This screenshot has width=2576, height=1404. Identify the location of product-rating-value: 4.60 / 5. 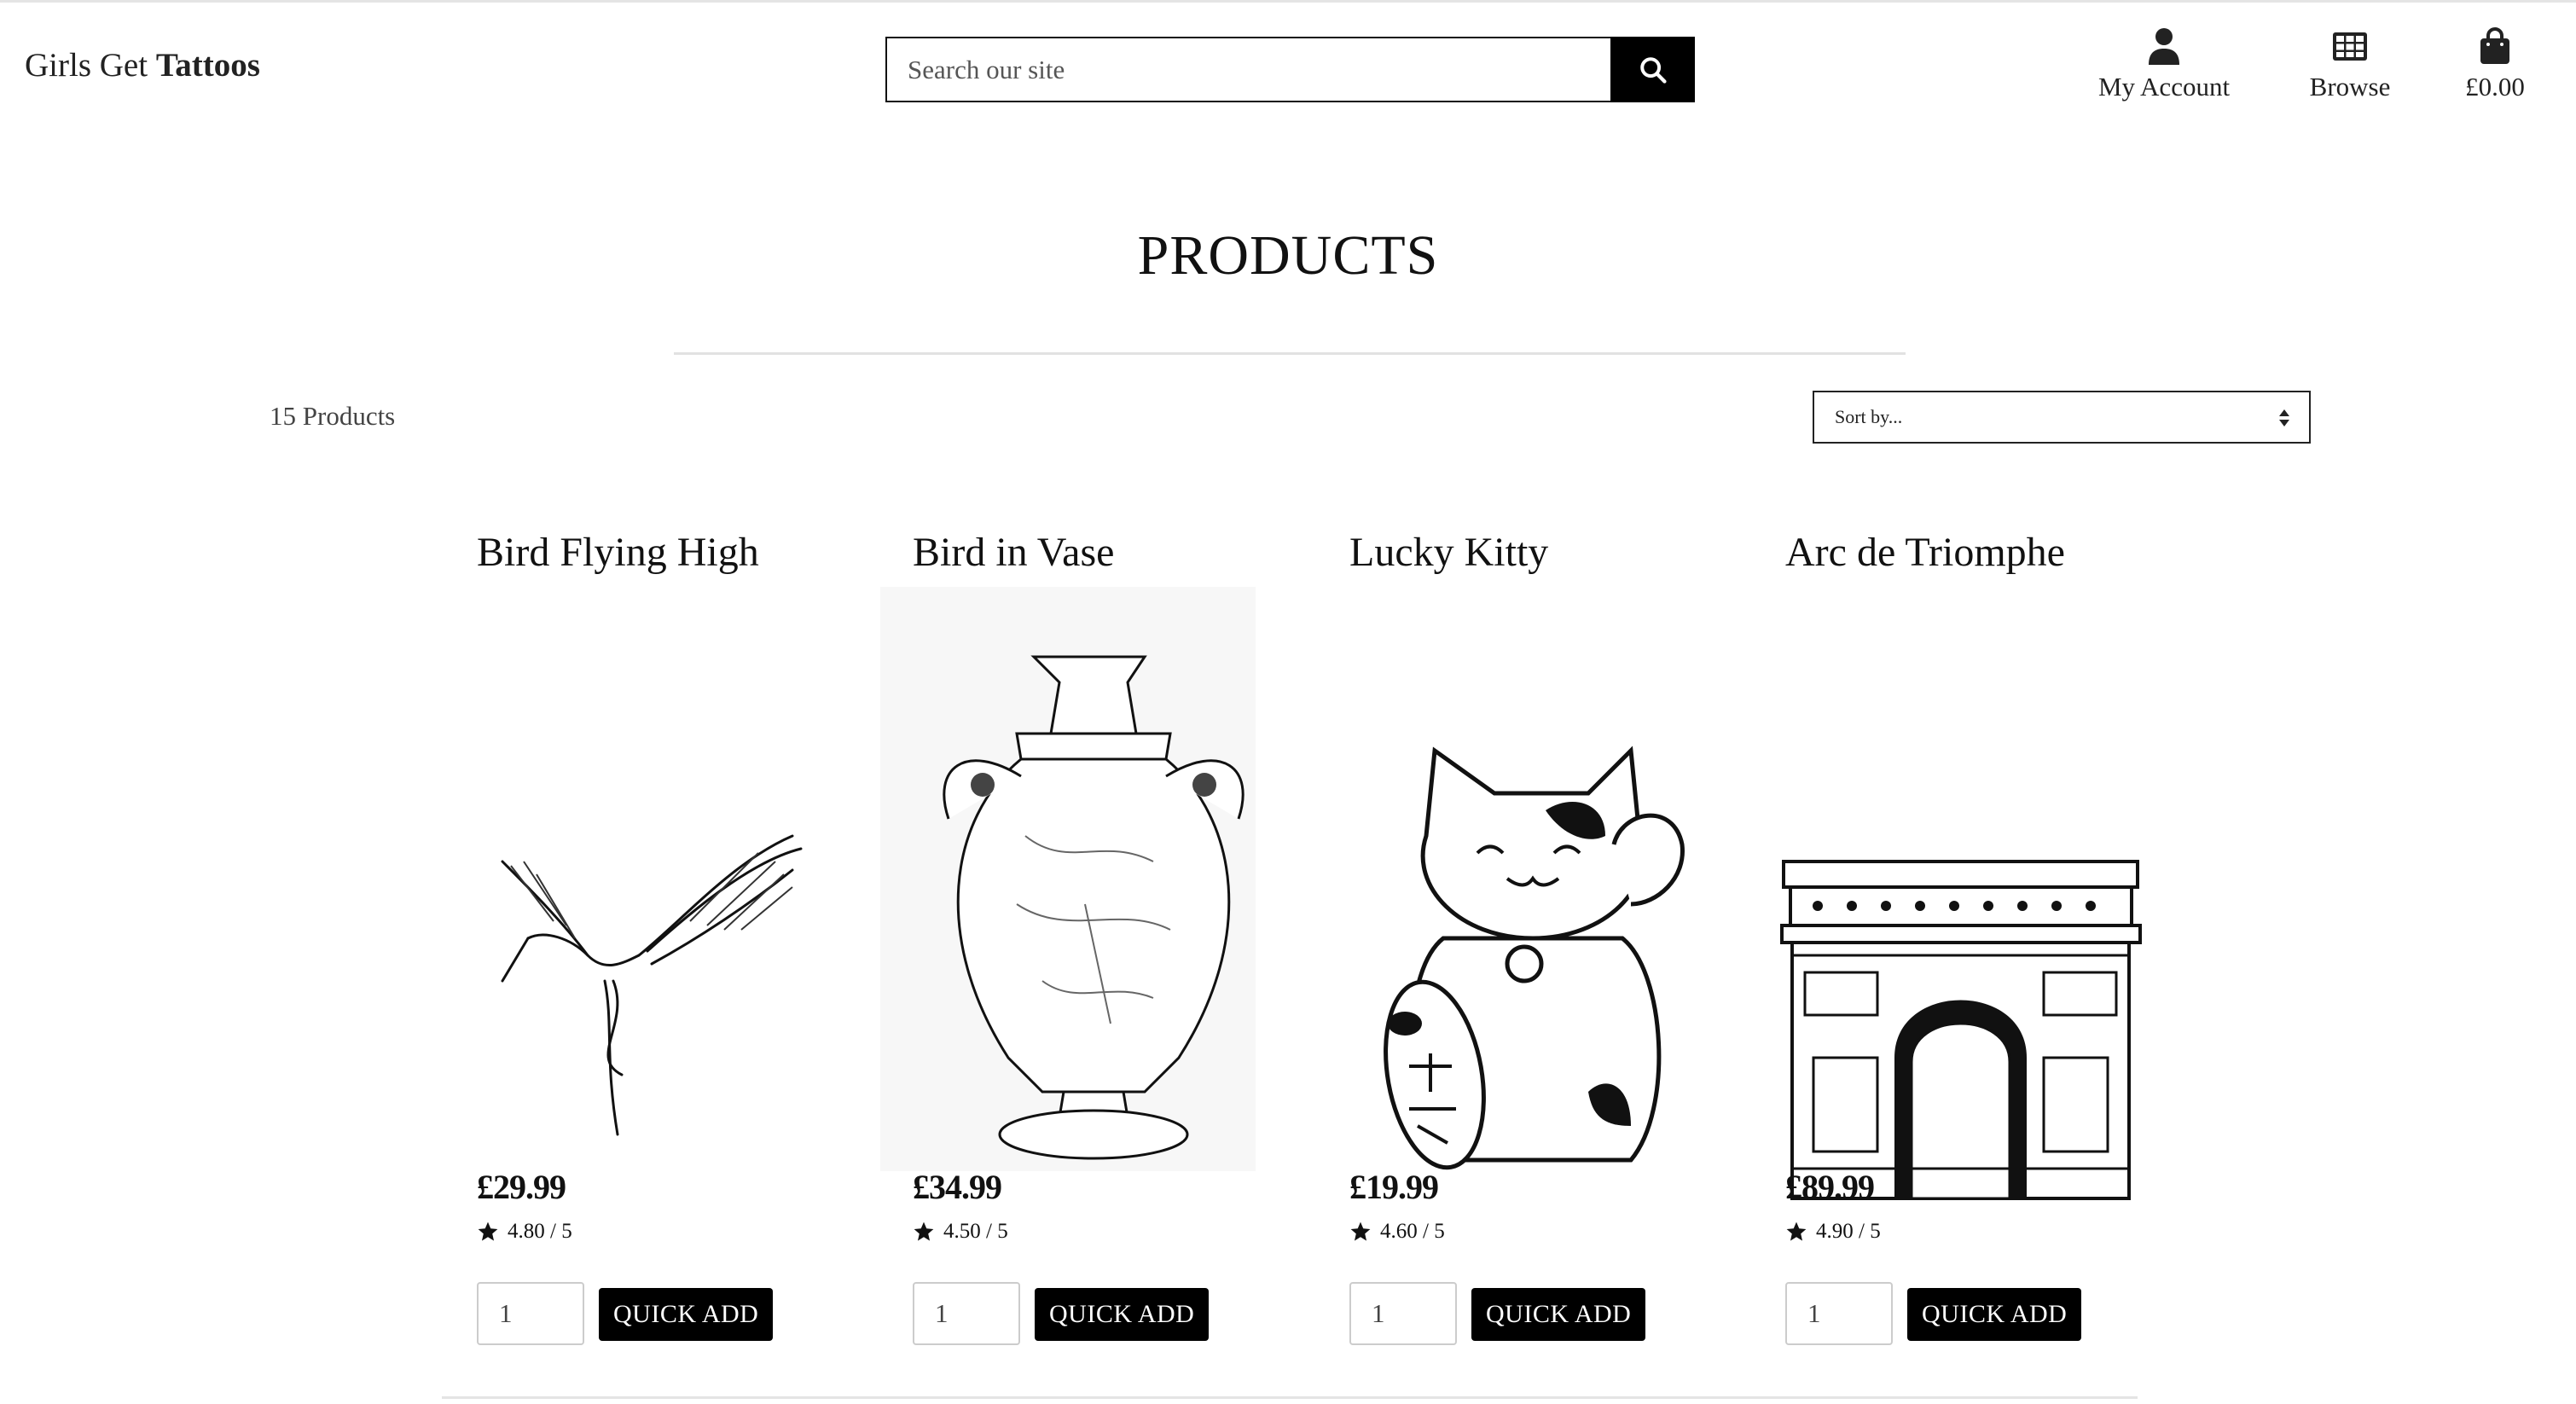
(1412, 1231).